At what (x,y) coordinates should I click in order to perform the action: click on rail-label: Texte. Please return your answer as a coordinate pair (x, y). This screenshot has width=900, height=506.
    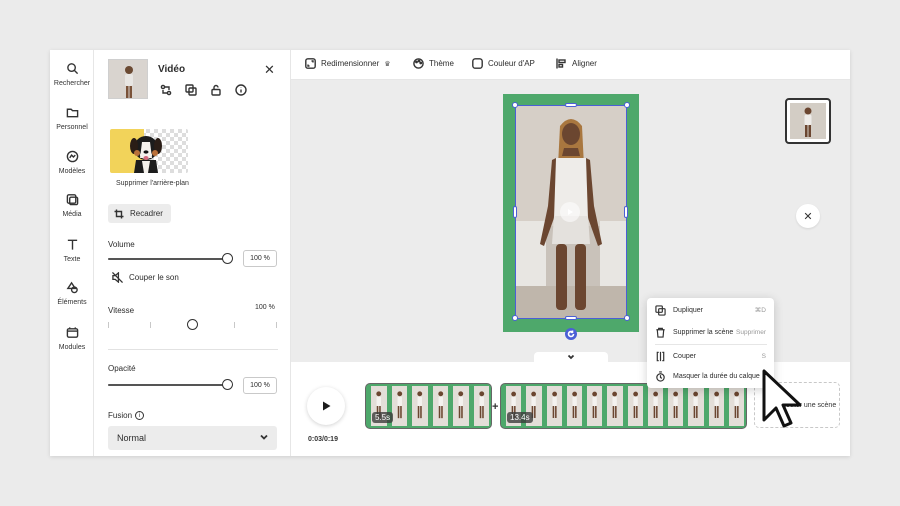
    Looking at the image, I should click on (72, 259).